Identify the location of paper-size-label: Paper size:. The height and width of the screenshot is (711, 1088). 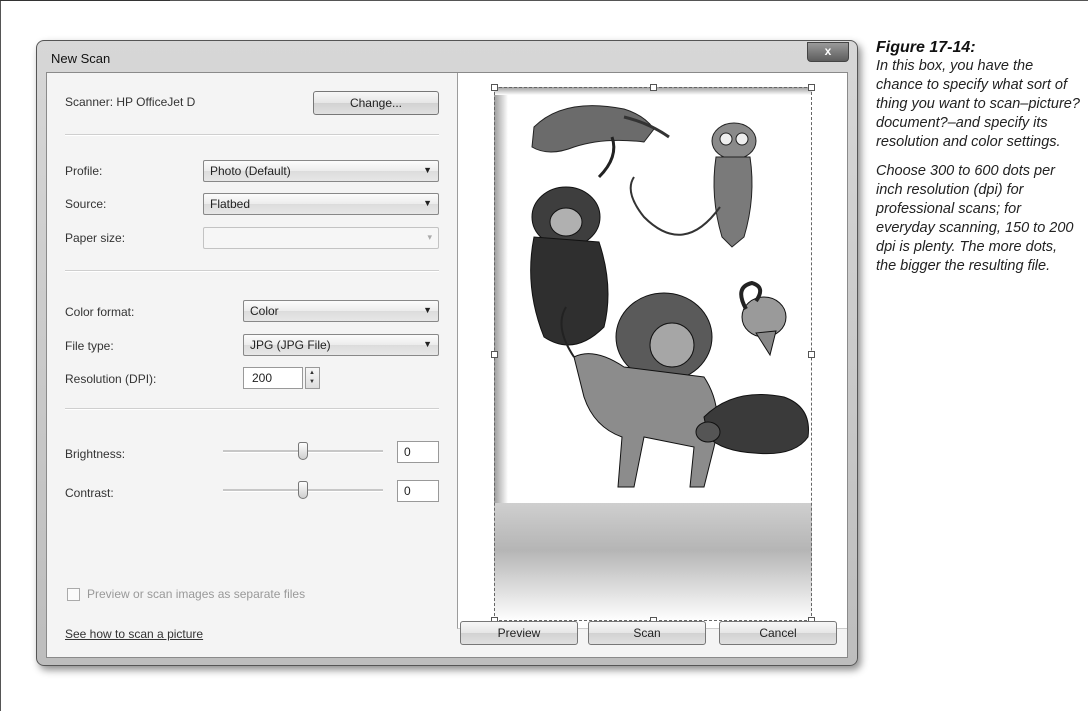
(95, 238).